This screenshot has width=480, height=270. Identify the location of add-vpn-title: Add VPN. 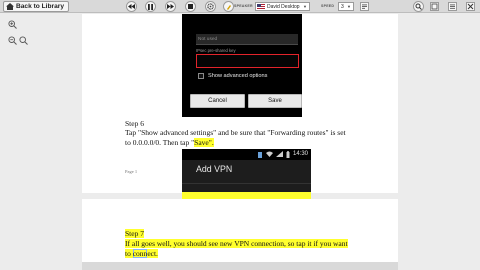
(214, 169).